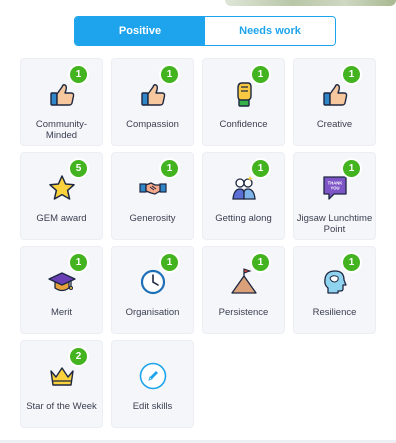  I want to click on crown-icon, so click(62, 376).